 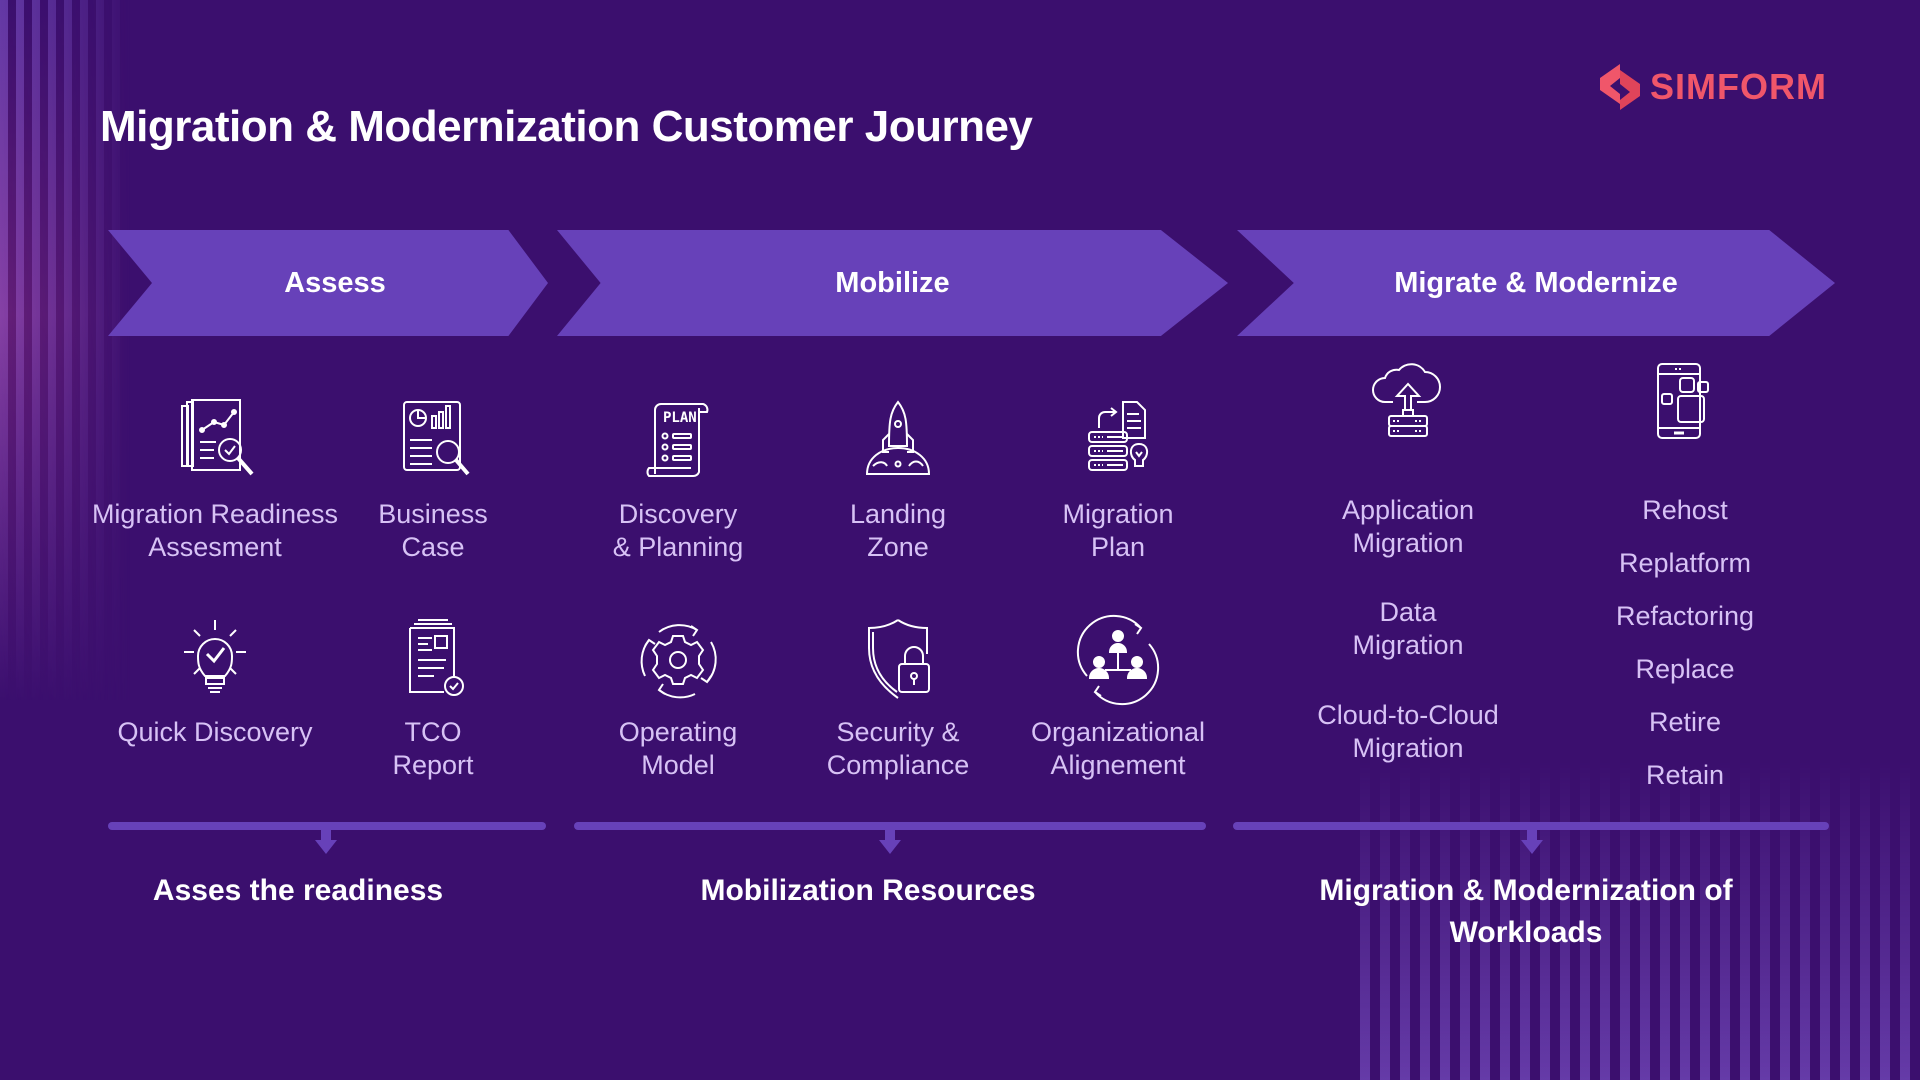 What do you see at coordinates (1408, 628) in the screenshot?
I see `migration-type-data: Data Migration` at bounding box center [1408, 628].